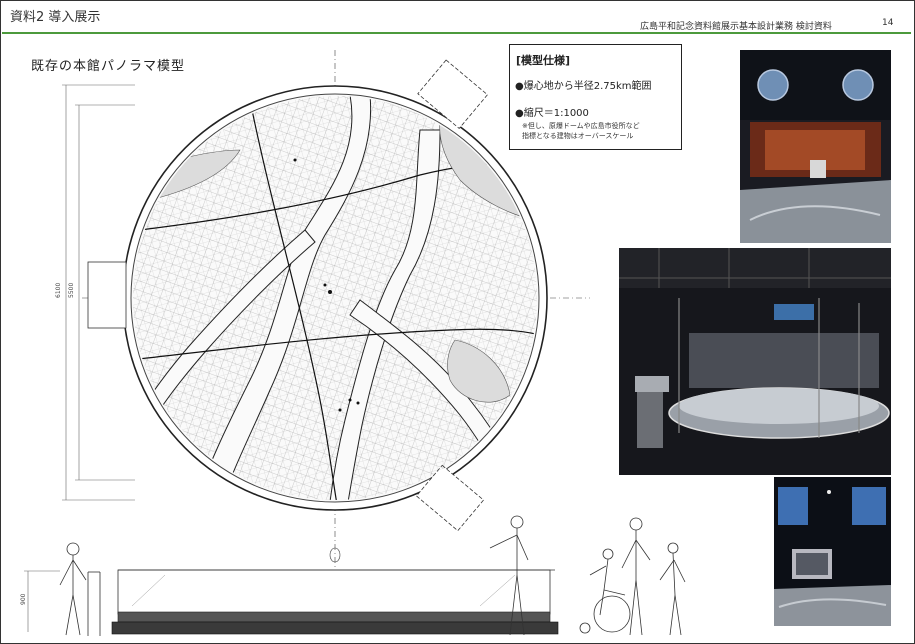 The height and width of the screenshot is (644, 915). What do you see at coordinates (578, 136) in the screenshot?
I see `spec-note-line2: 指標となる建物はオーバースケール` at bounding box center [578, 136].